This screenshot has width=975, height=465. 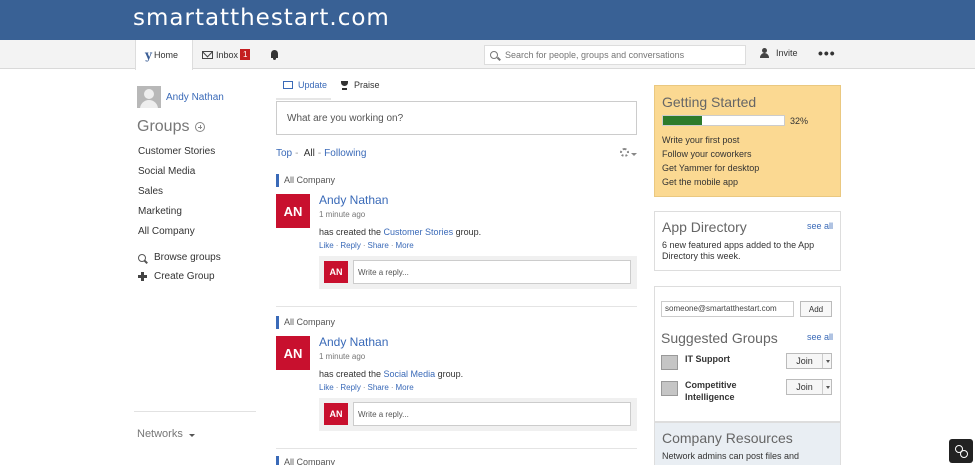 I want to click on app-directory-see-all: see all, so click(x=820, y=226).